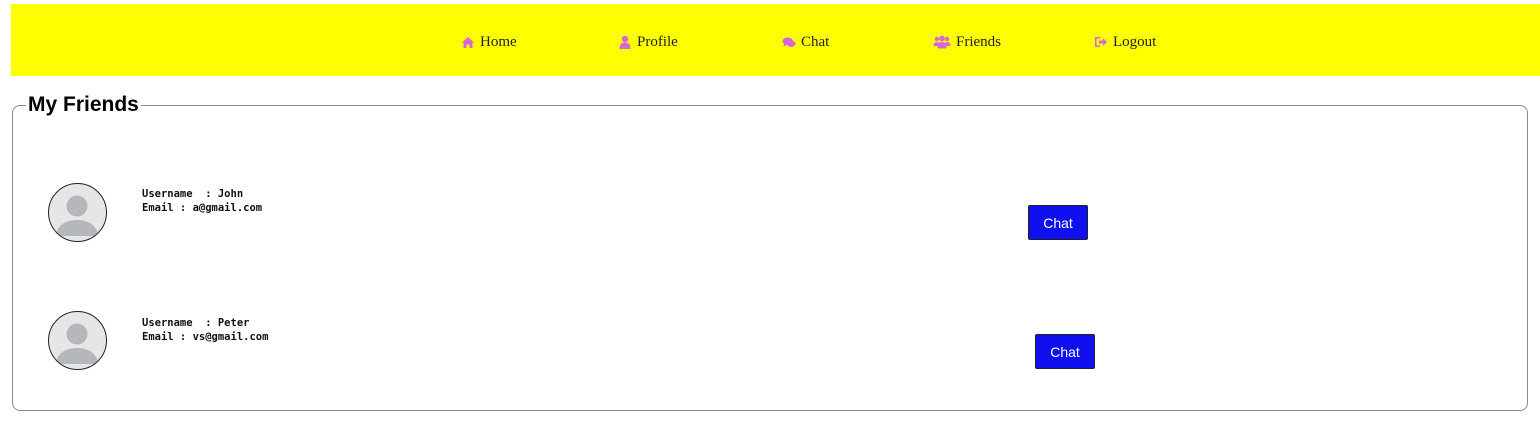 The image size is (1540, 442). I want to click on nav-item-friends: Friends, so click(967, 42).